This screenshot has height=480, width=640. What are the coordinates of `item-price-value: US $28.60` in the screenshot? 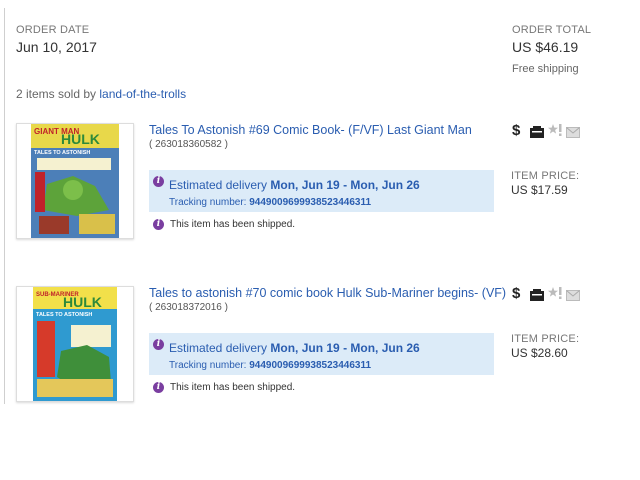 It's located at (539, 353).